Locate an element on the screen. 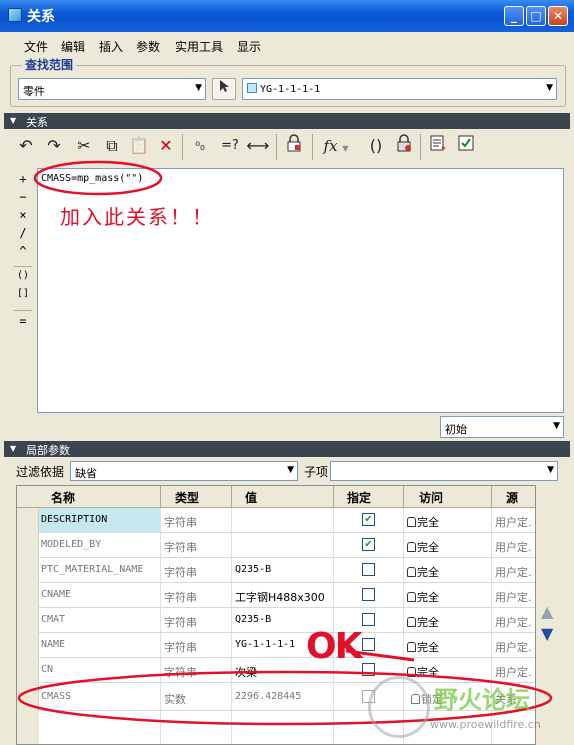 This screenshot has width=574, height=745. annotation-overlay is located at coordinates (285, 687).